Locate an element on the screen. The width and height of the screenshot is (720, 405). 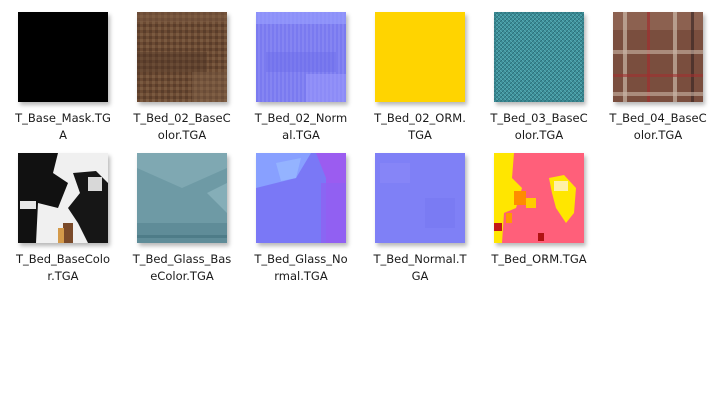
file-item-t-bed-03-basecolor: T_Bed_03_BaseC olor.TGA is located at coordinates (539, 80).